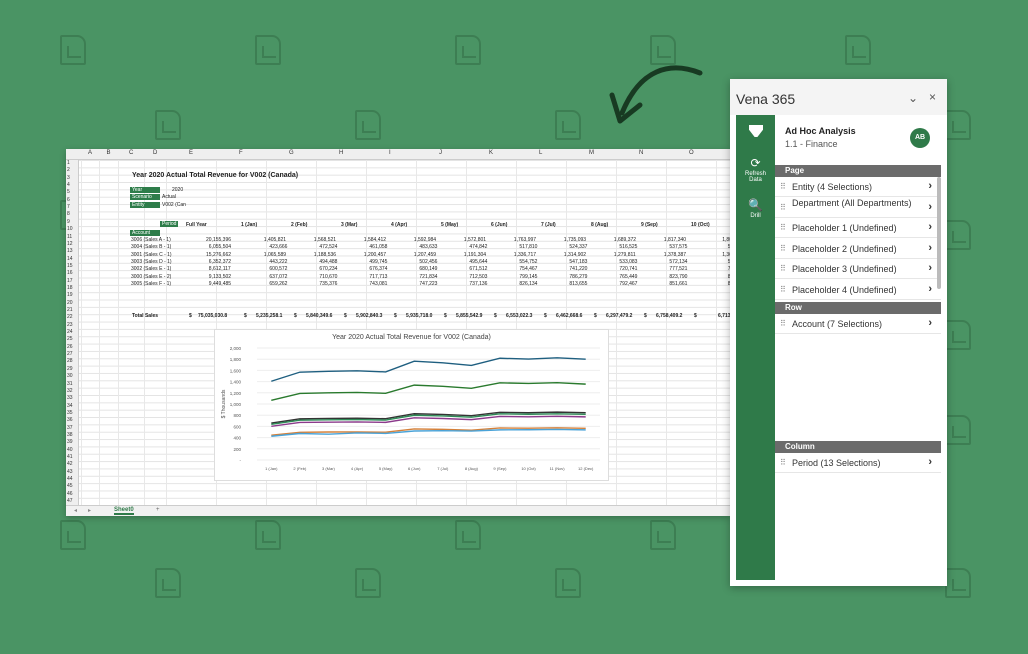  I want to click on value-cell: 799,145, so click(528, 277).